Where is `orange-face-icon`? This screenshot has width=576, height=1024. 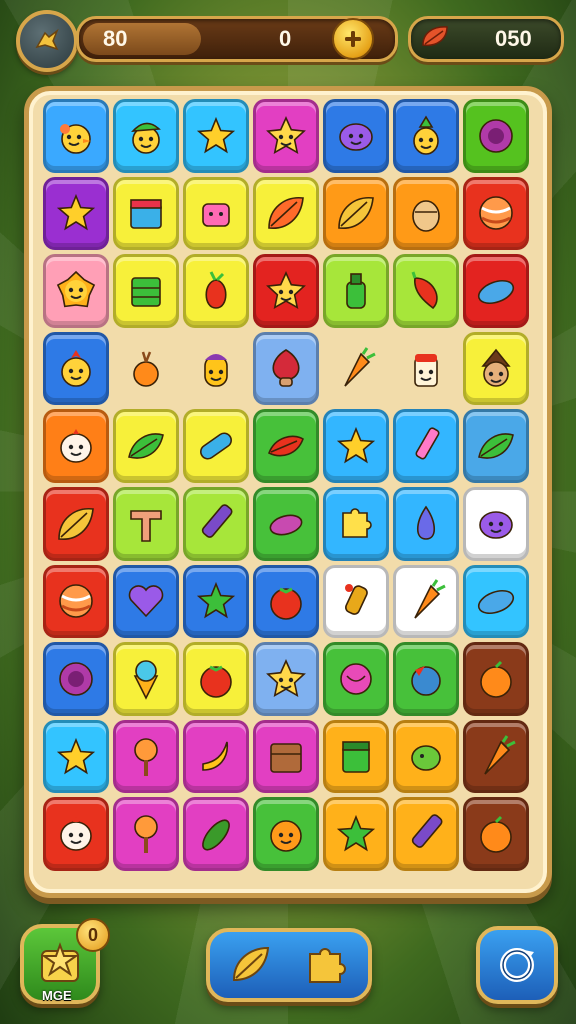 orange-face-icon is located at coordinates (286, 834).